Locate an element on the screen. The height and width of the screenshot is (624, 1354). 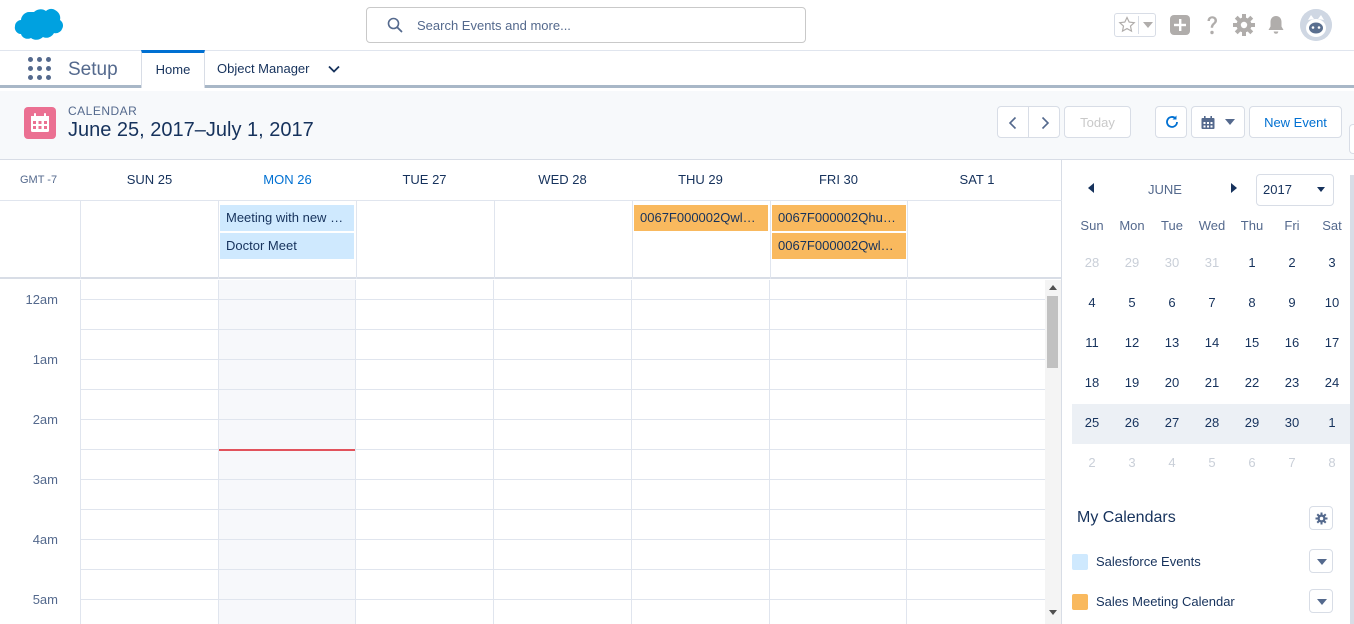
mini-calendar-day: 17 is located at coordinates (1332, 342).